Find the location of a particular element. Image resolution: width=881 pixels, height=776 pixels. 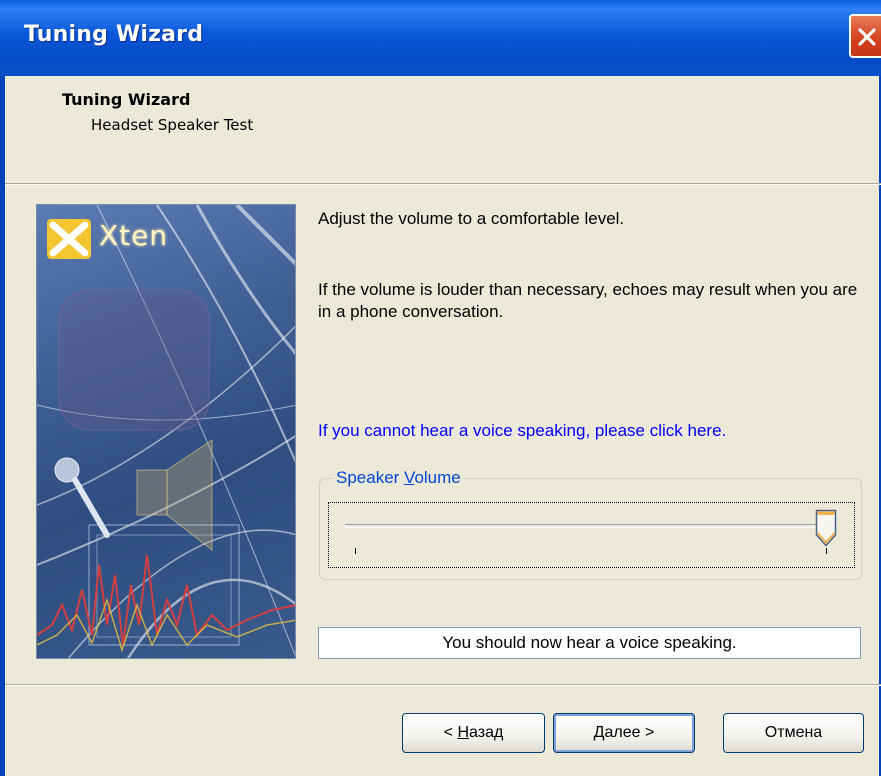

next-button: Далее > is located at coordinates (624, 733).